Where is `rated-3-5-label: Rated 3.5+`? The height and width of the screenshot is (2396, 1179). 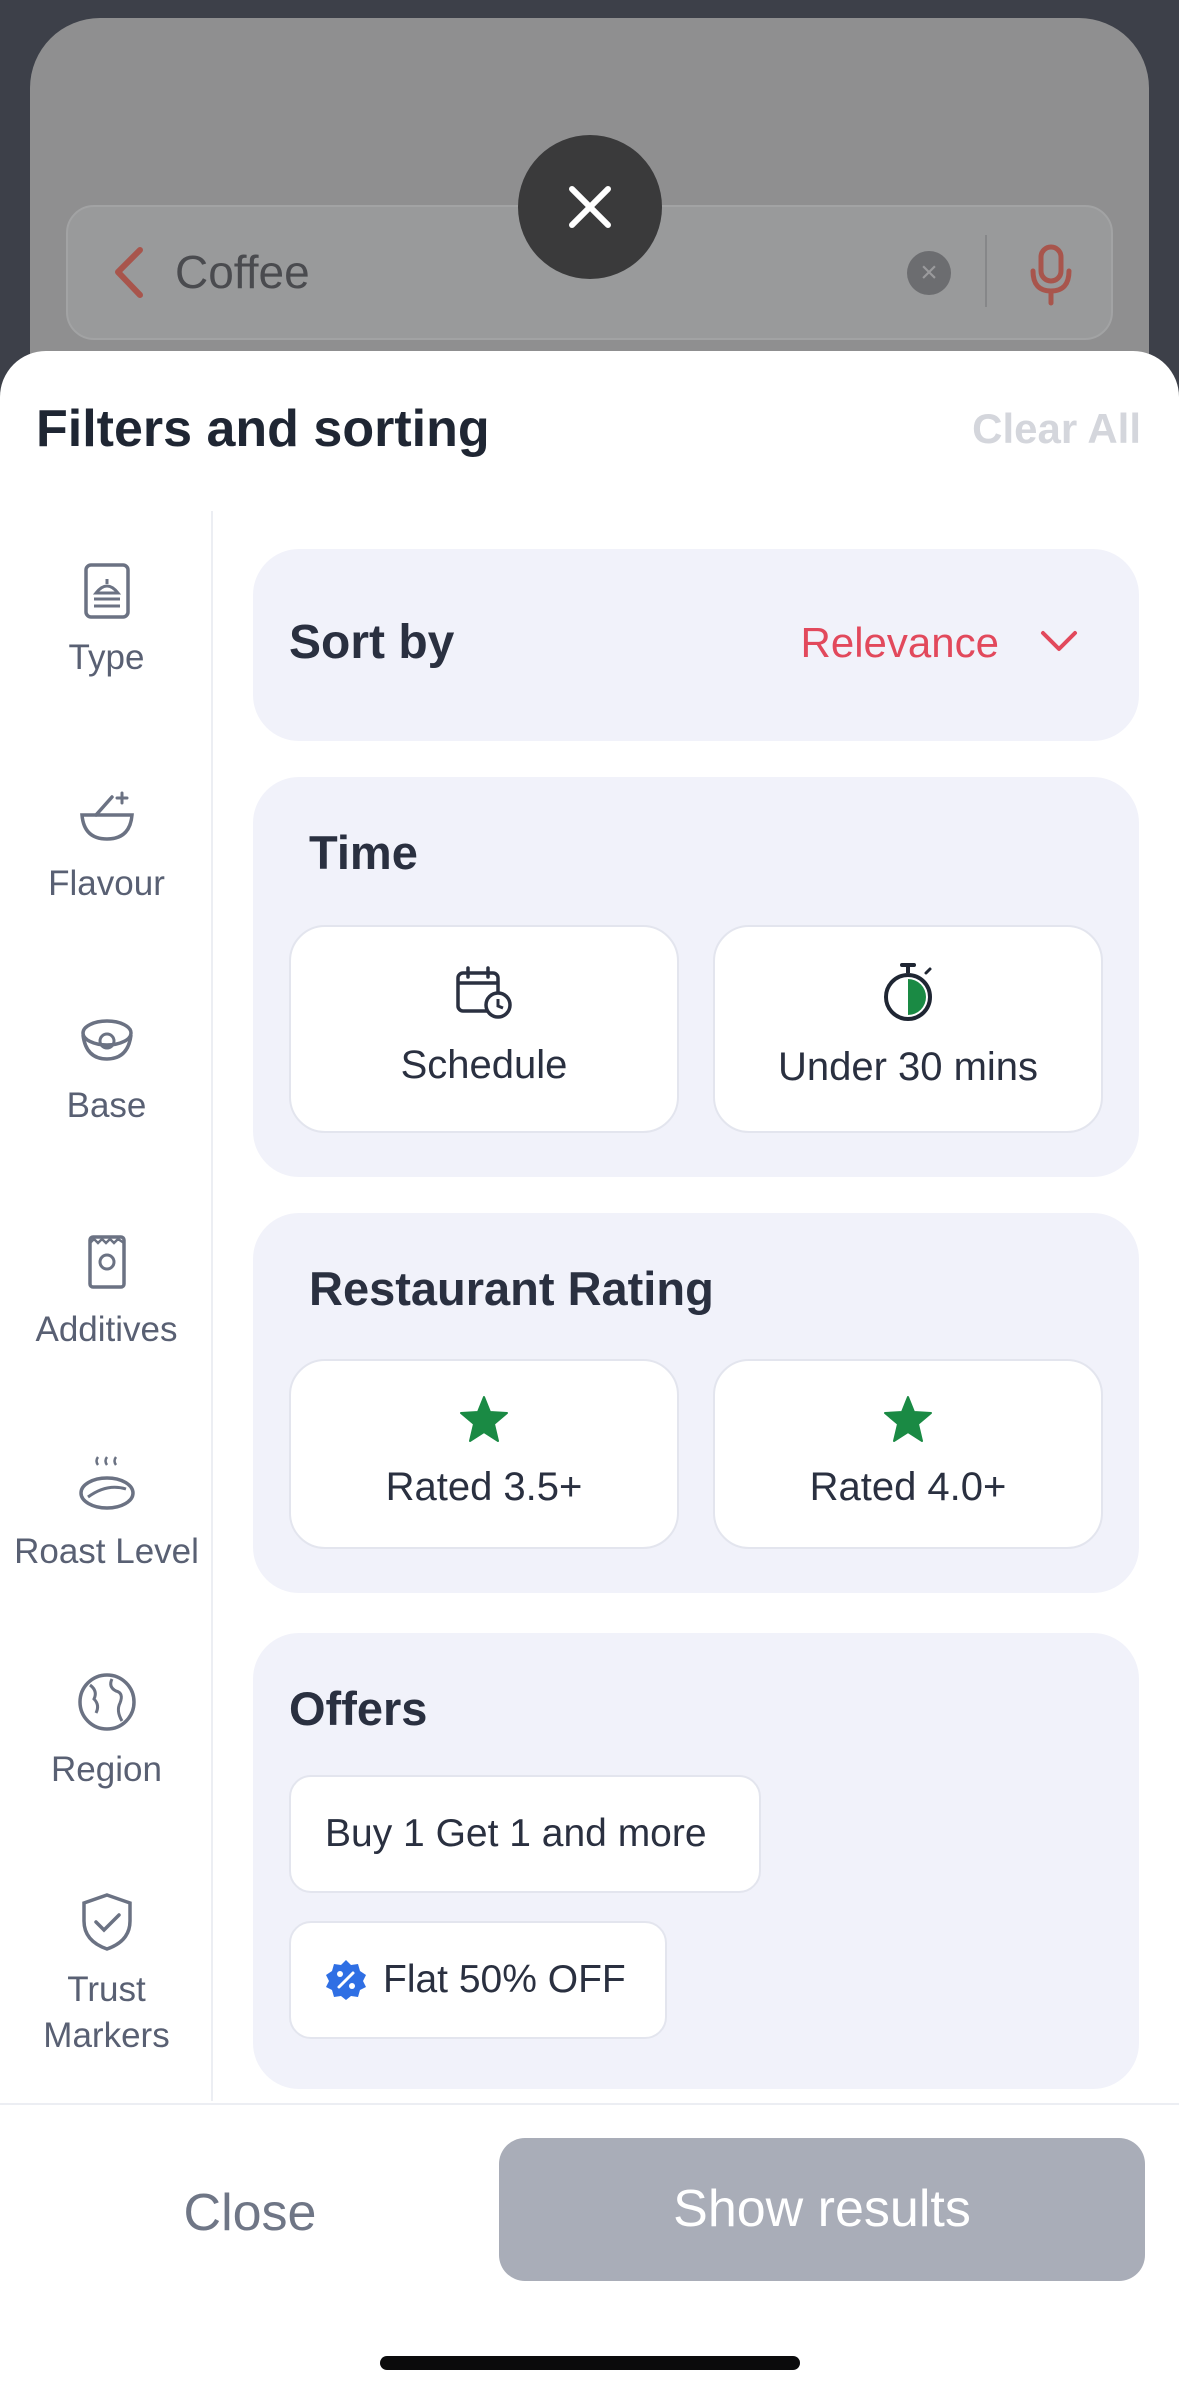 rated-3-5-label: Rated 3.5+ is located at coordinates (484, 1487).